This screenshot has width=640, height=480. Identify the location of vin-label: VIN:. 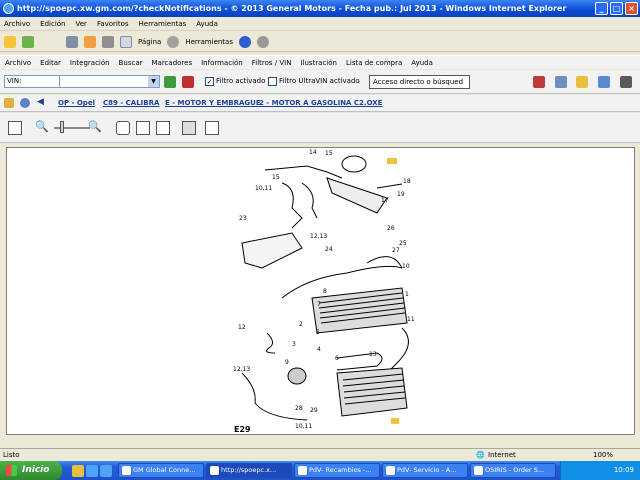
(14, 81).